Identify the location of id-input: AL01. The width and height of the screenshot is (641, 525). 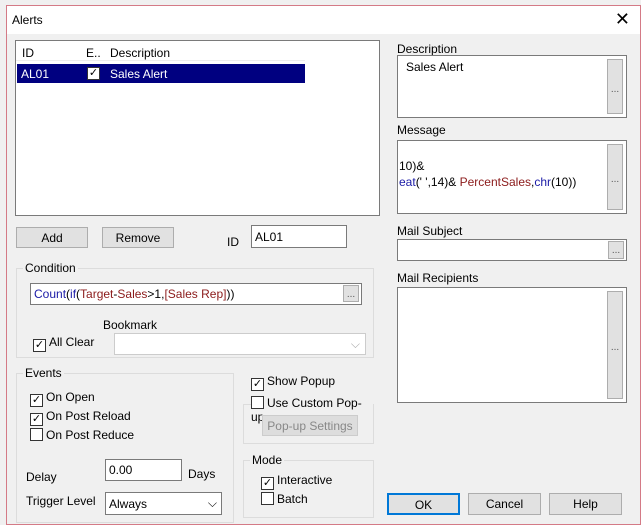
(299, 236).